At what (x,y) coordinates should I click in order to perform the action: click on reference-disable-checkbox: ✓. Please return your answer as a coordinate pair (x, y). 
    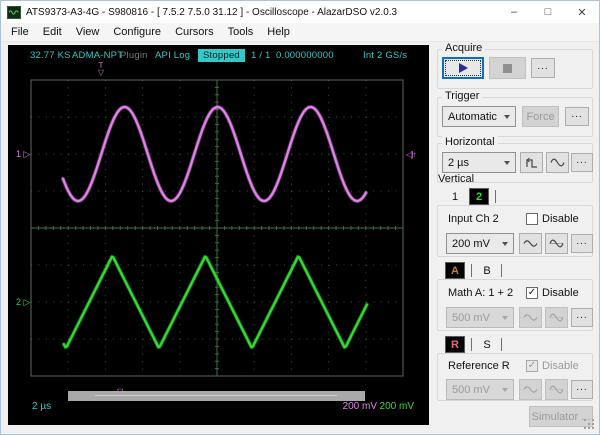
    Looking at the image, I should click on (532, 366).